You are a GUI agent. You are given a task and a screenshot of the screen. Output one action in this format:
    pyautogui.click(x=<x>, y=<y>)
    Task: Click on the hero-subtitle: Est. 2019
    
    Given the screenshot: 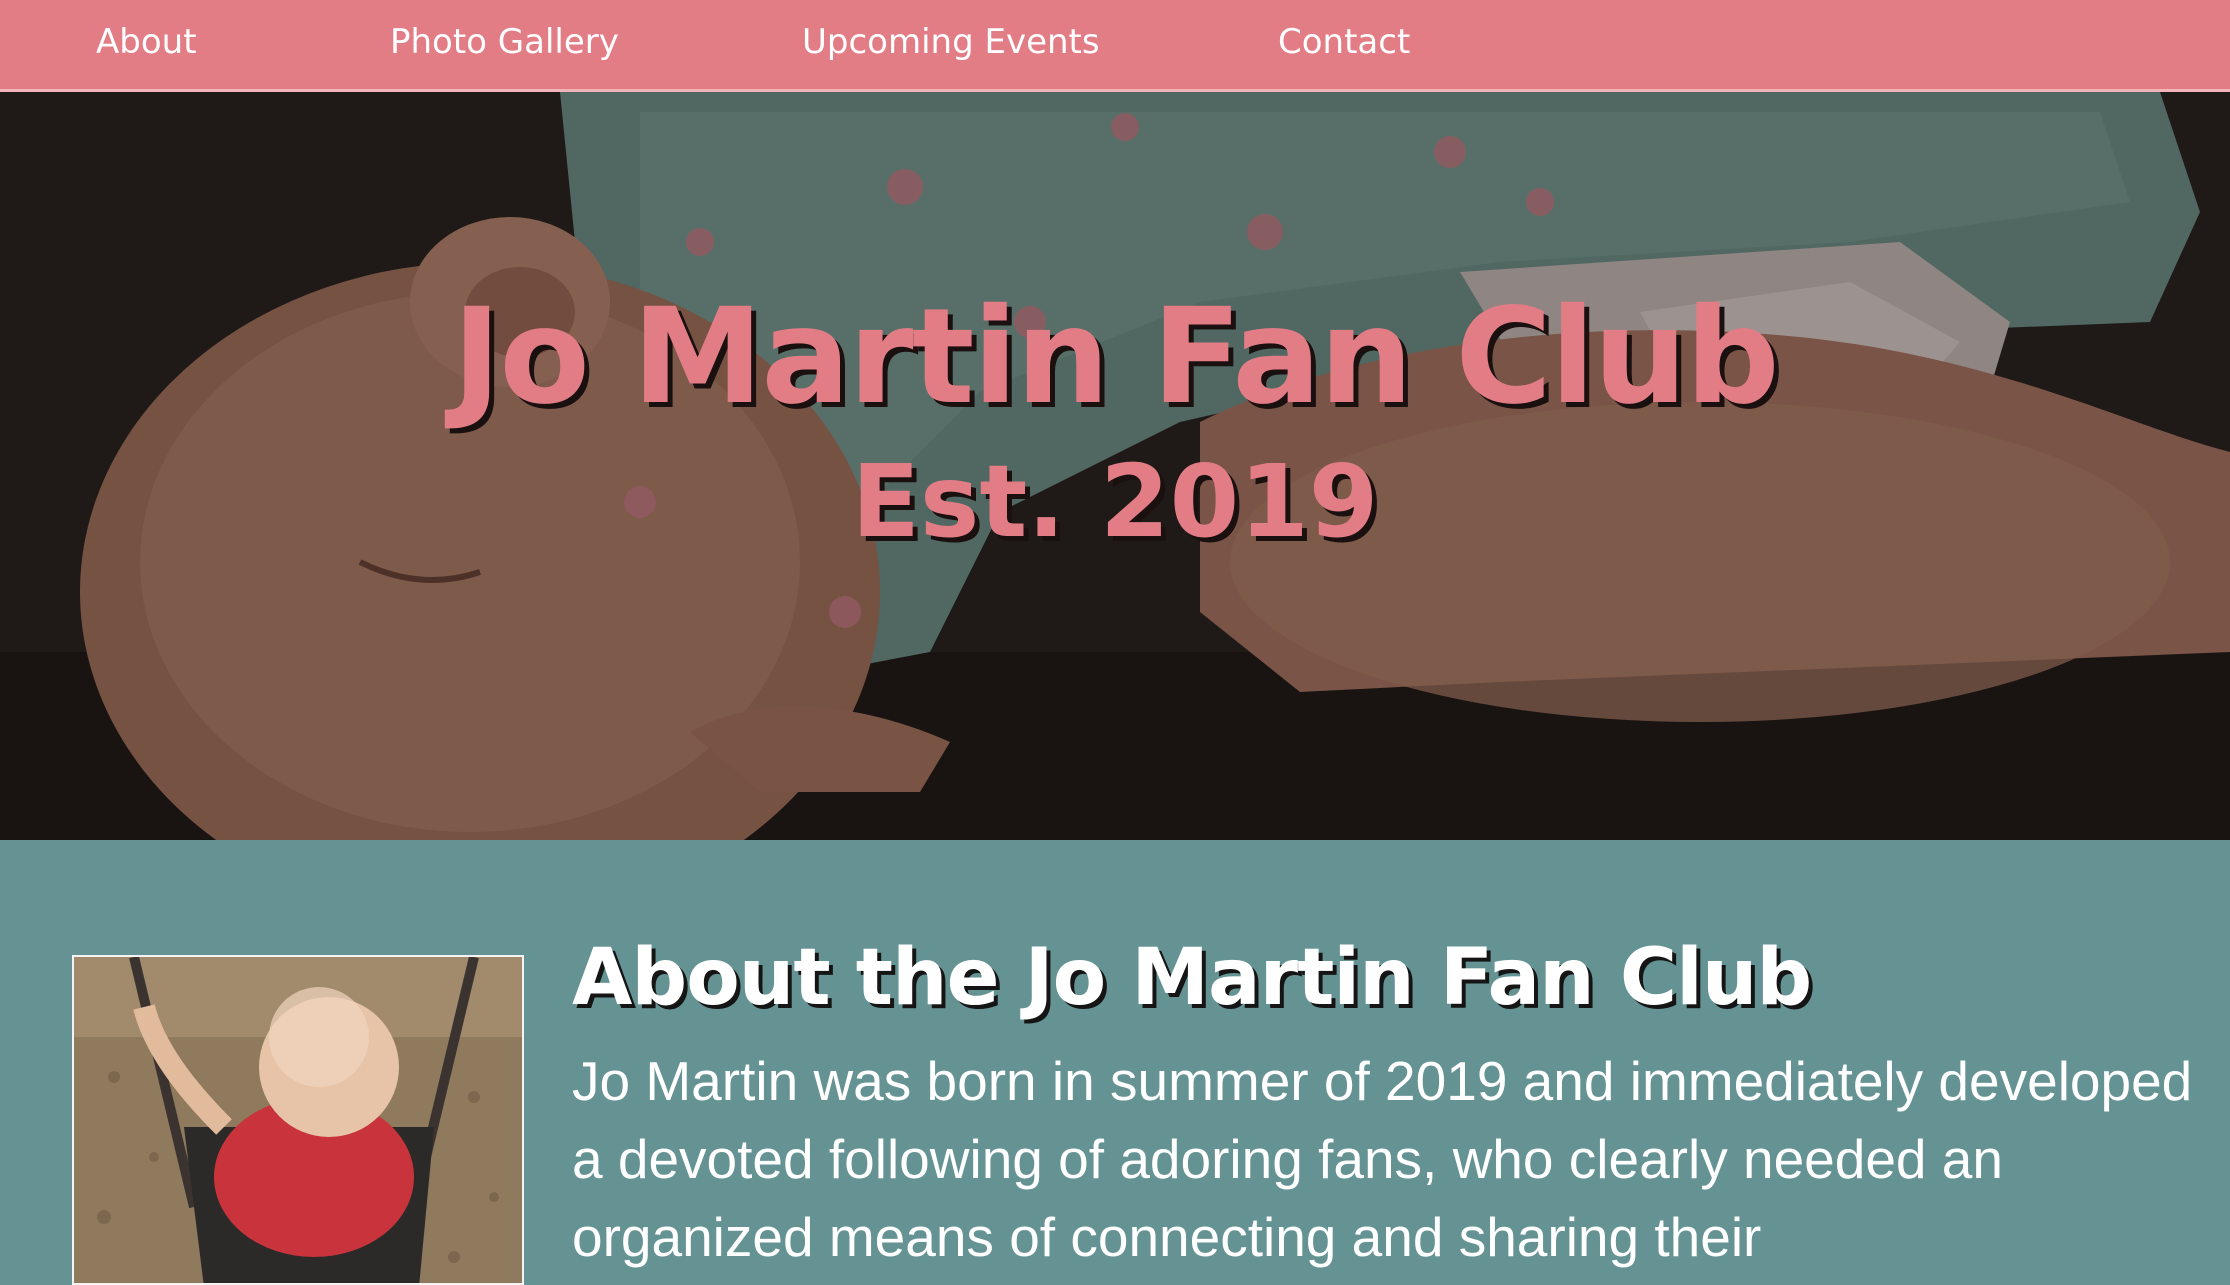 What is the action you would take?
    pyautogui.click(x=1115, y=501)
    